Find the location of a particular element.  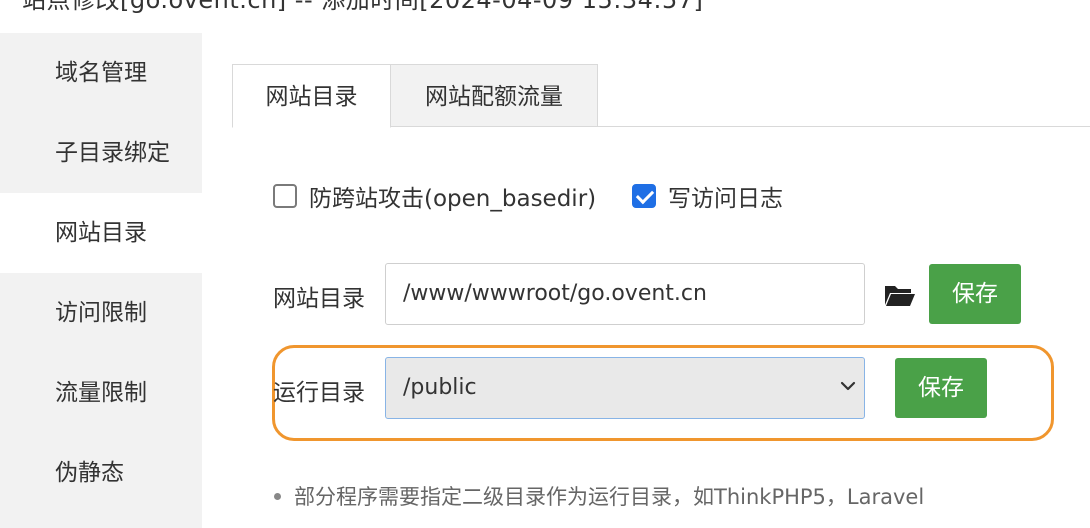

run-directory-label: 运行目录 is located at coordinates (319, 393).